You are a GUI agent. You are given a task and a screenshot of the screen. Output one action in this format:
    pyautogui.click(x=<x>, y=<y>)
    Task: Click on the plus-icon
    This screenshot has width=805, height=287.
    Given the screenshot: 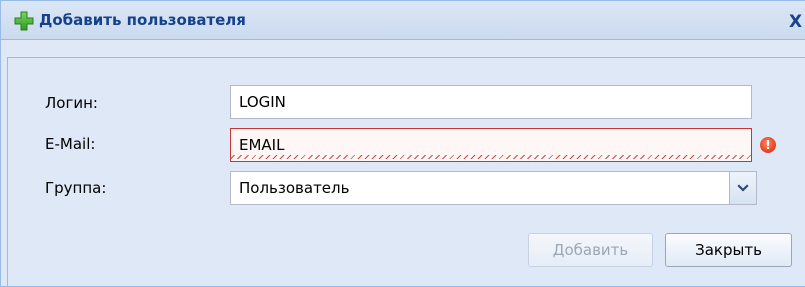 What is the action you would take?
    pyautogui.click(x=24, y=21)
    